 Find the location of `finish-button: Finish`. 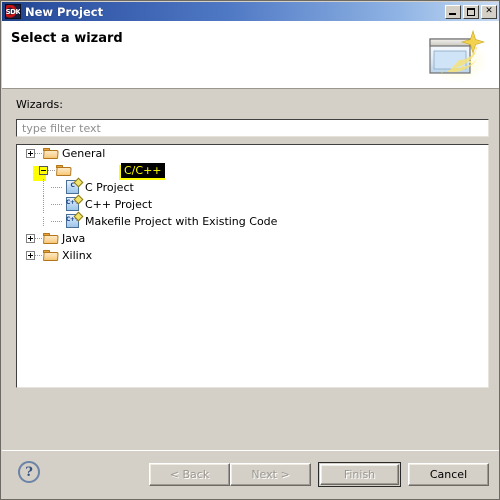

finish-button: Finish is located at coordinates (359, 474).